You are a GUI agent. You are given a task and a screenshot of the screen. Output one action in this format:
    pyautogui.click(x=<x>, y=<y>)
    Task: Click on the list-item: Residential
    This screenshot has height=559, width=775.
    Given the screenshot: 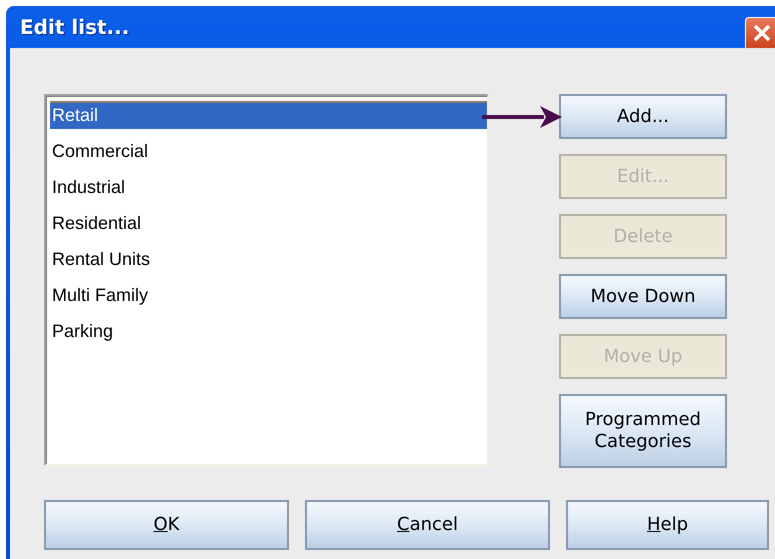 What is the action you would take?
    pyautogui.click(x=266, y=227)
    